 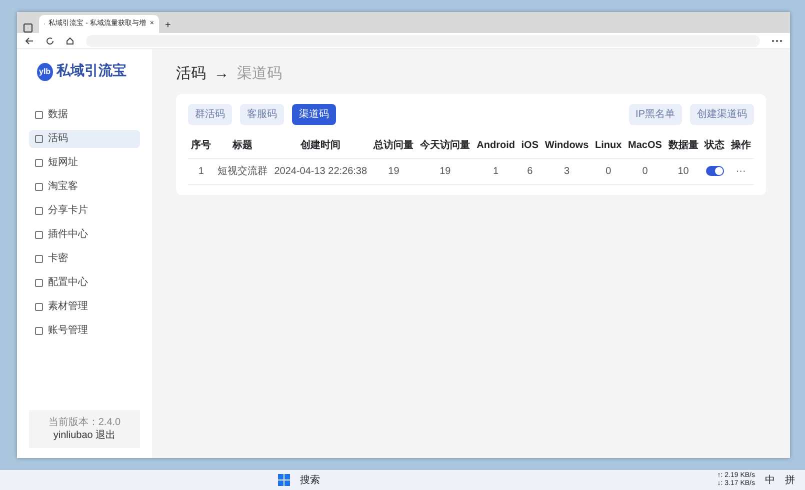 I want to click on table-cell: 10, so click(x=683, y=171).